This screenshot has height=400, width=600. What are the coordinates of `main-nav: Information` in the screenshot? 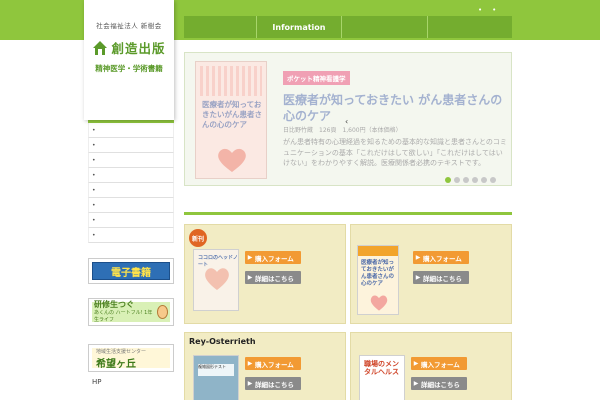 It's located at (348, 27).